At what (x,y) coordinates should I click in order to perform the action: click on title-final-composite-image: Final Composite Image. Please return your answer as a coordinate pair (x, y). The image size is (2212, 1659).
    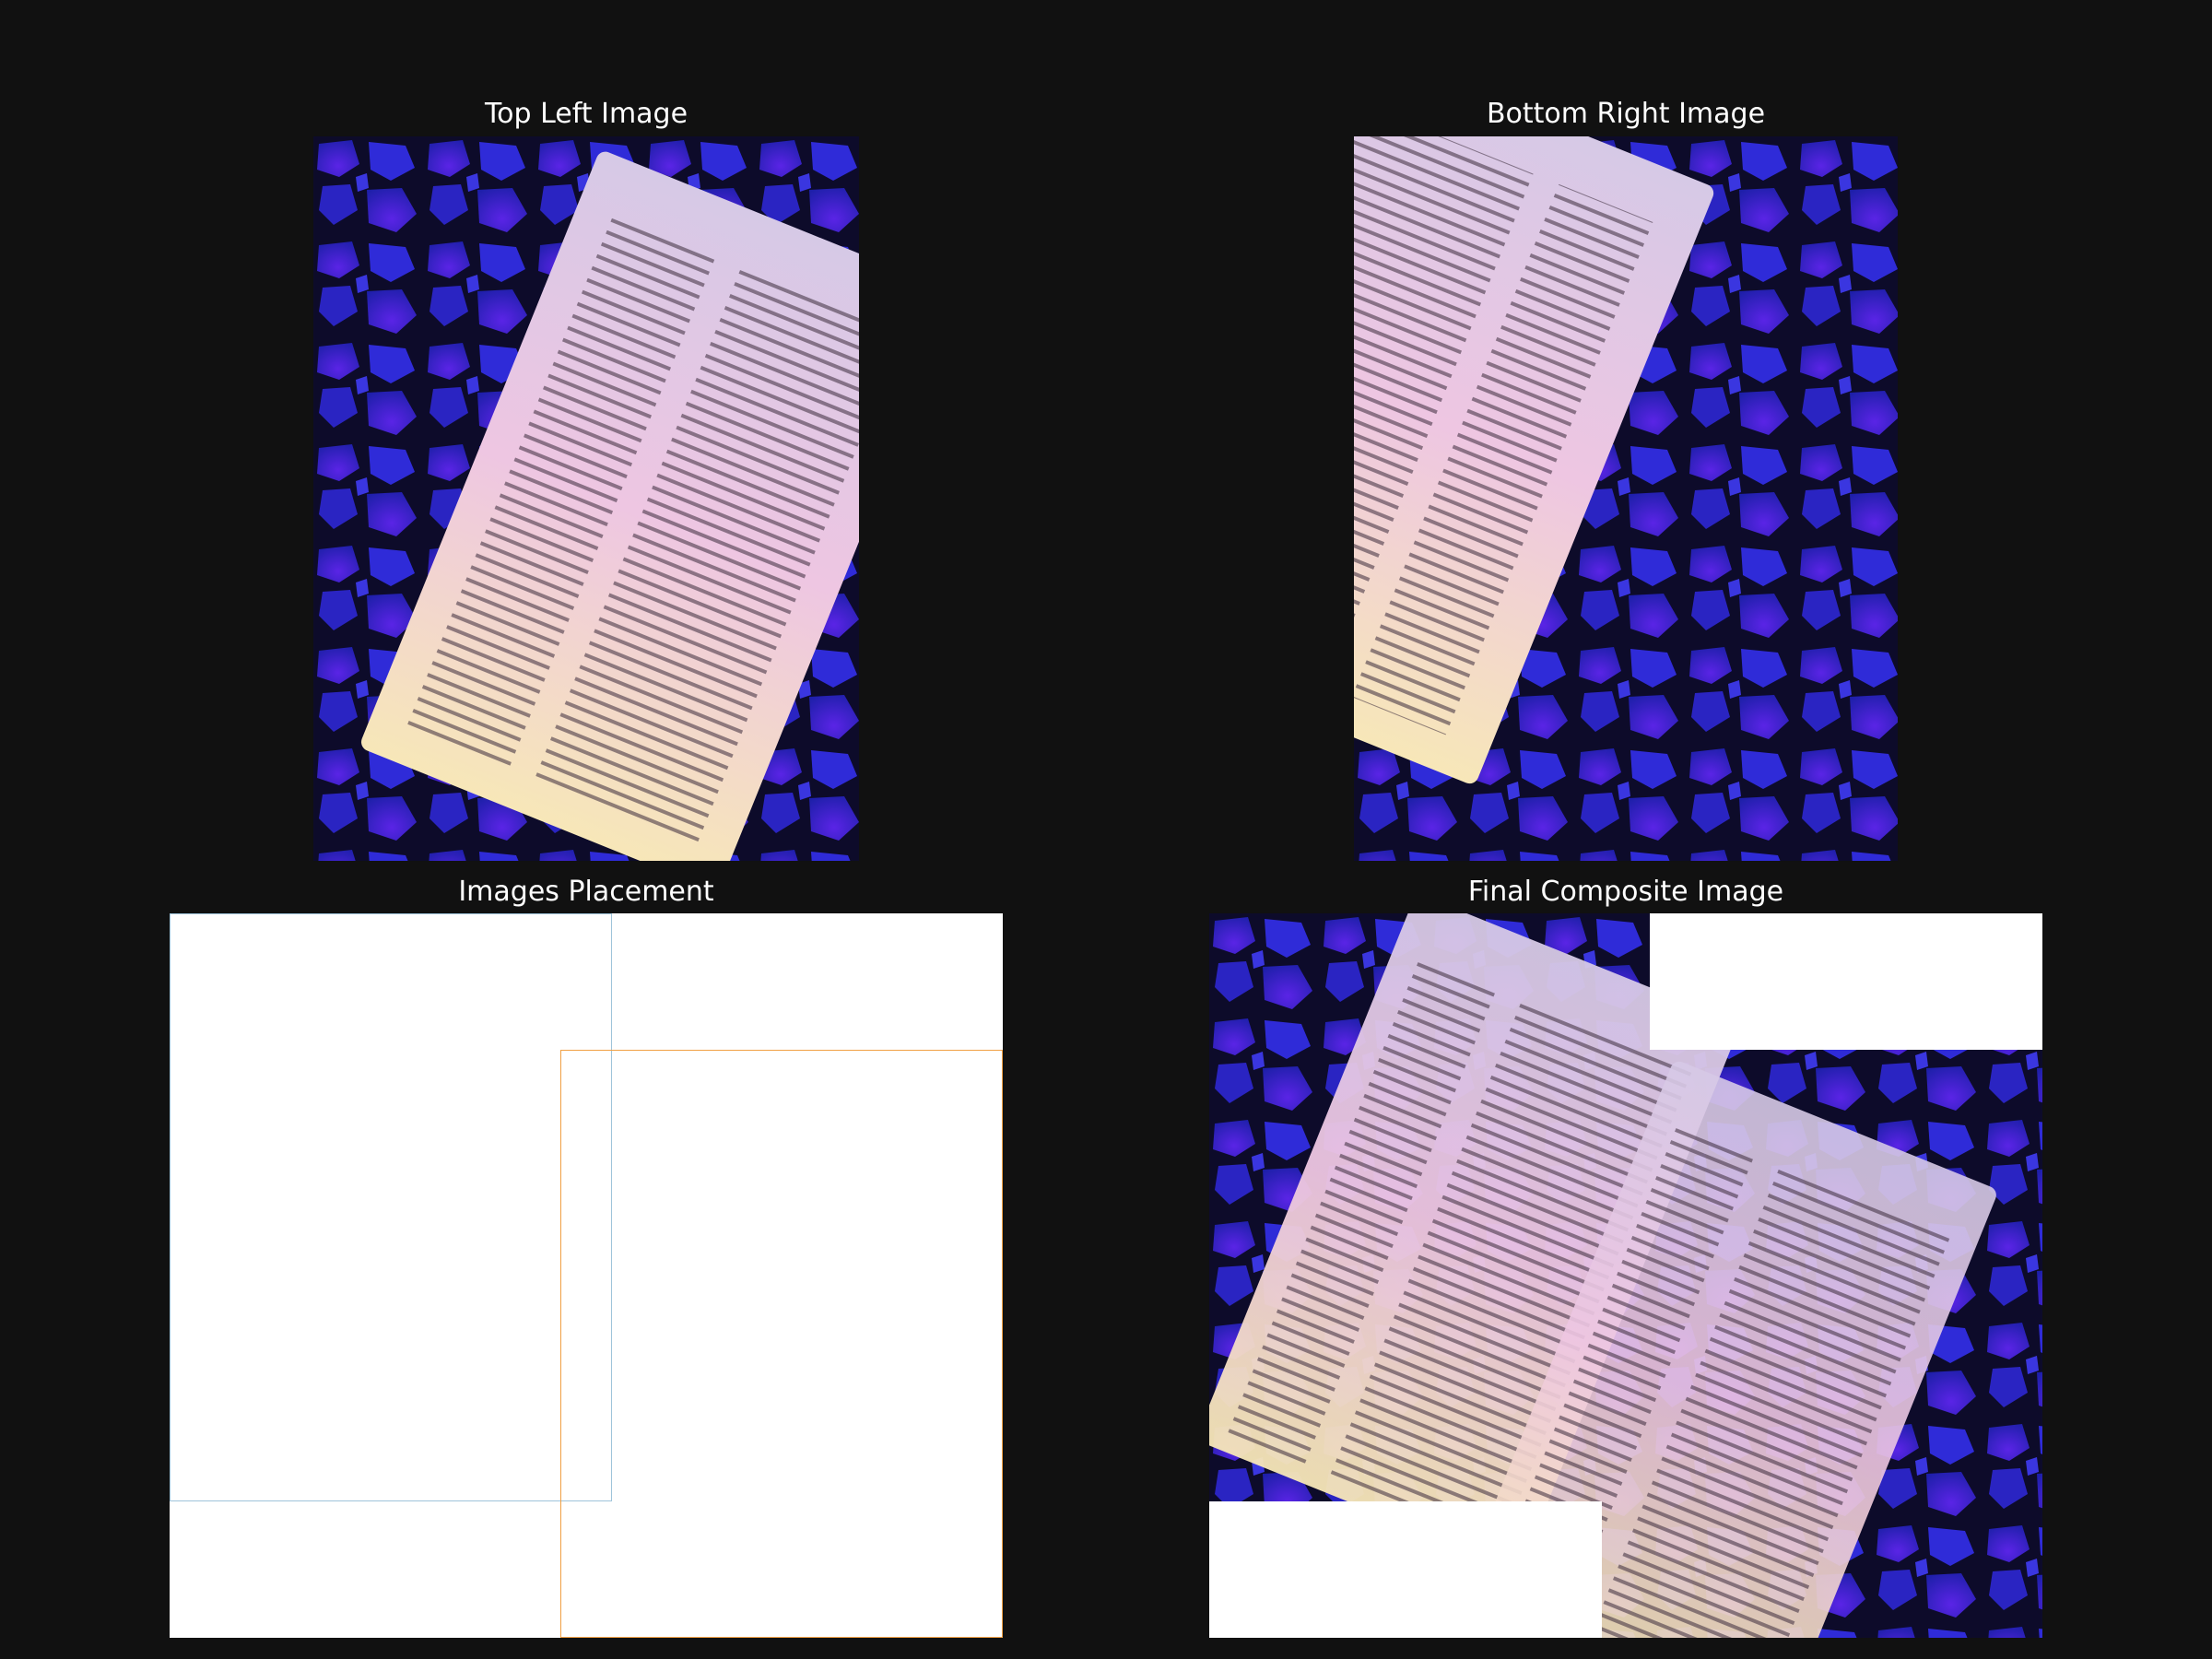
    Looking at the image, I should click on (1625, 892).